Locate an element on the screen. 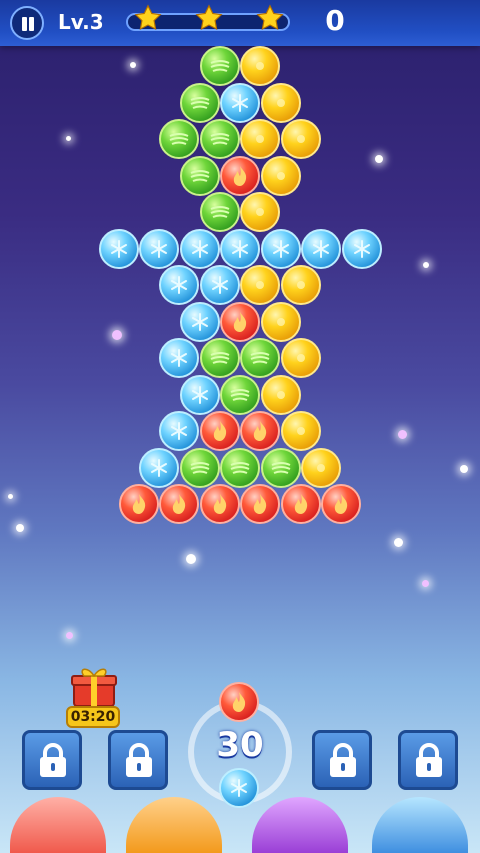 The height and width of the screenshot is (853, 480). score-value: 0 is located at coordinates (335, 20).